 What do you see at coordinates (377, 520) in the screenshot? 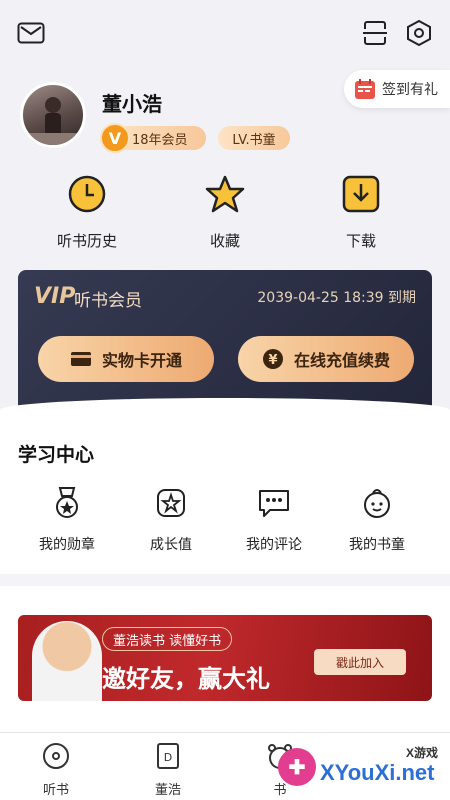
I see `learning-item-book-kid: 我的书童` at bounding box center [377, 520].